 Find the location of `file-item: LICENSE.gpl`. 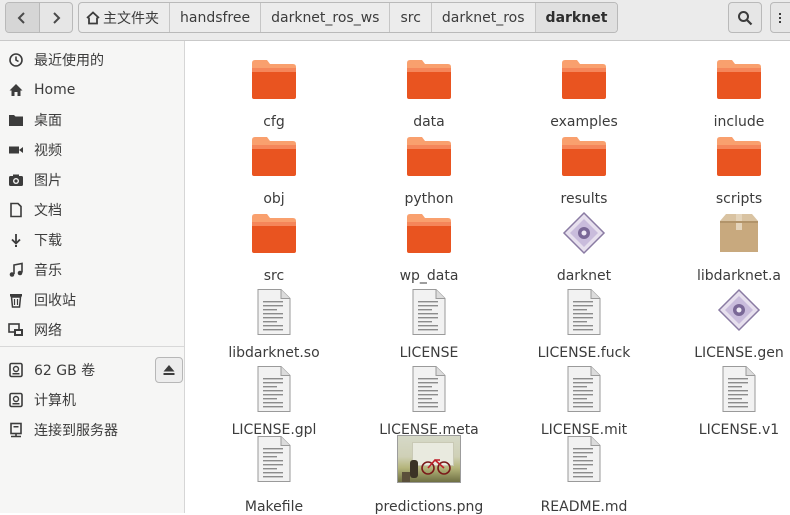

file-item: LICENSE.gpl is located at coordinates (274, 403).